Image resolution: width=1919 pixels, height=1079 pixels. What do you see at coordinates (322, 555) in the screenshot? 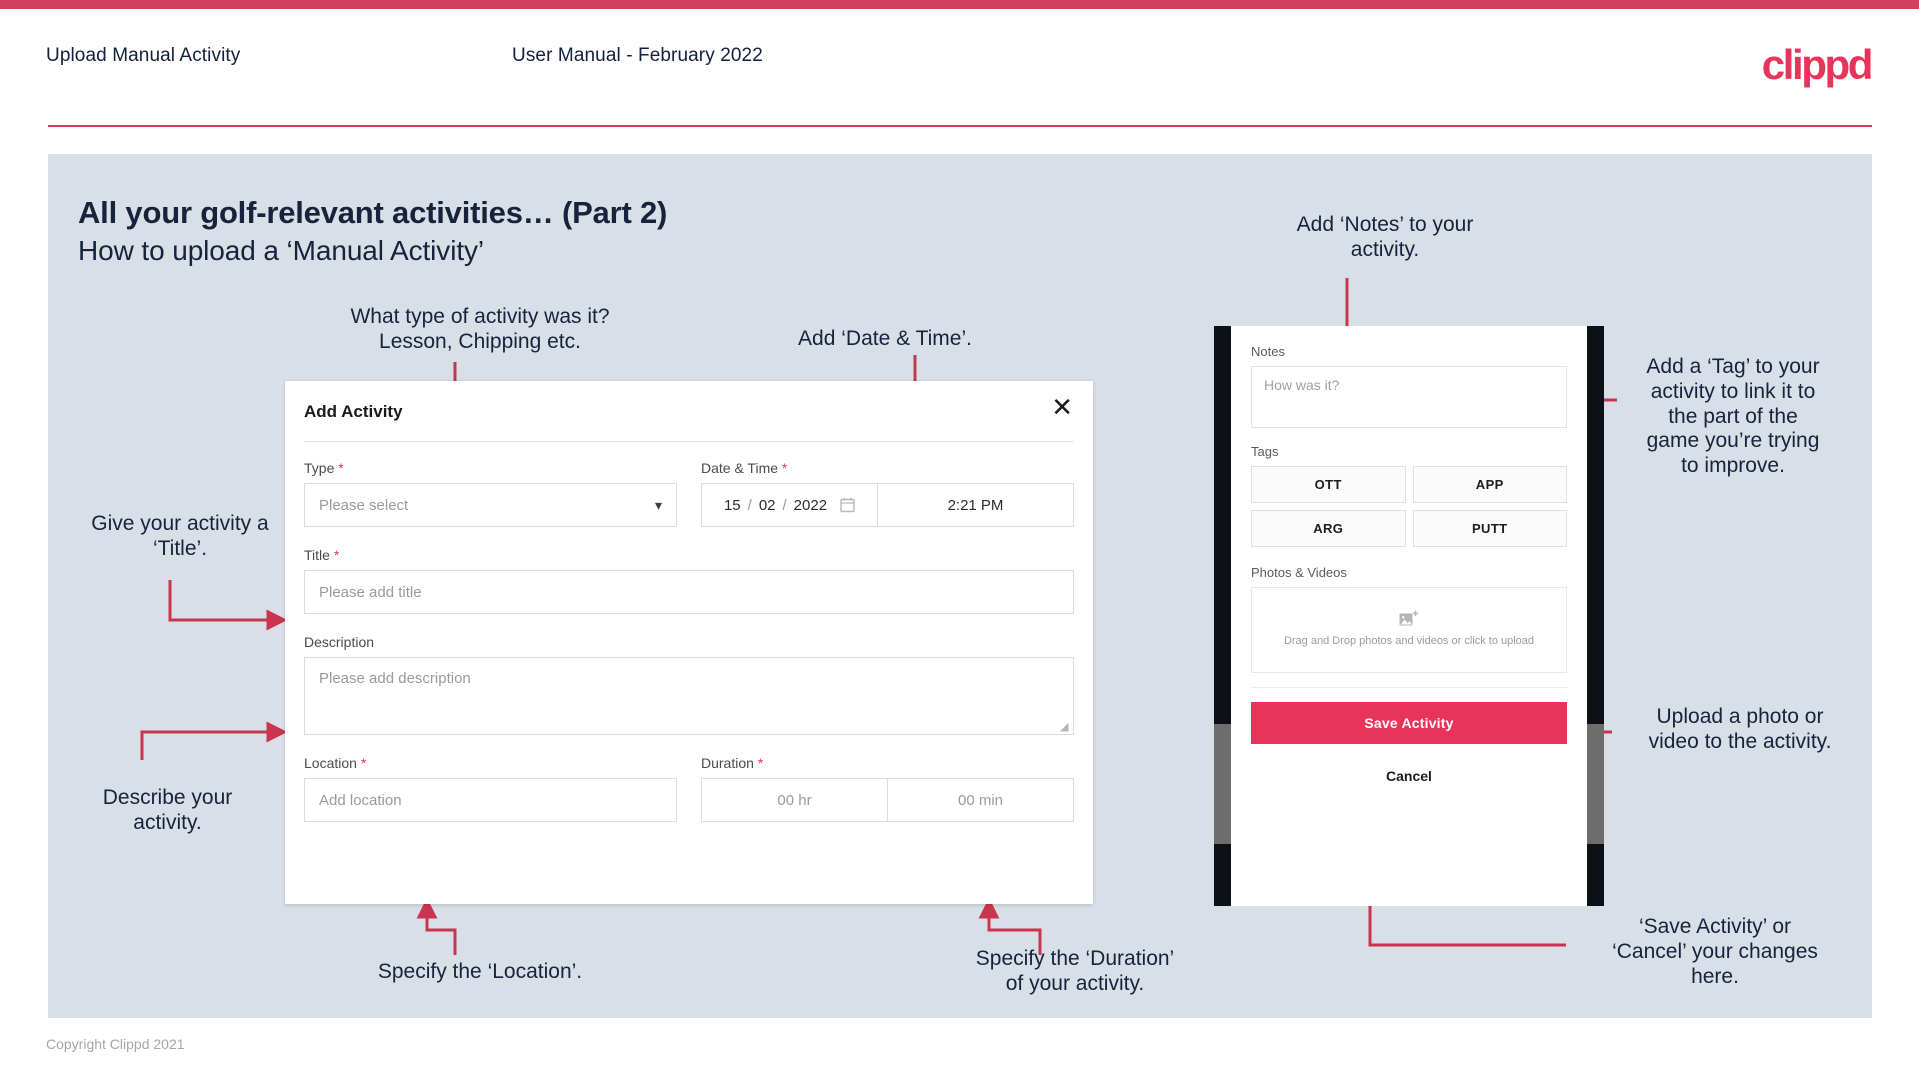
I see `title-label: Title *` at bounding box center [322, 555].